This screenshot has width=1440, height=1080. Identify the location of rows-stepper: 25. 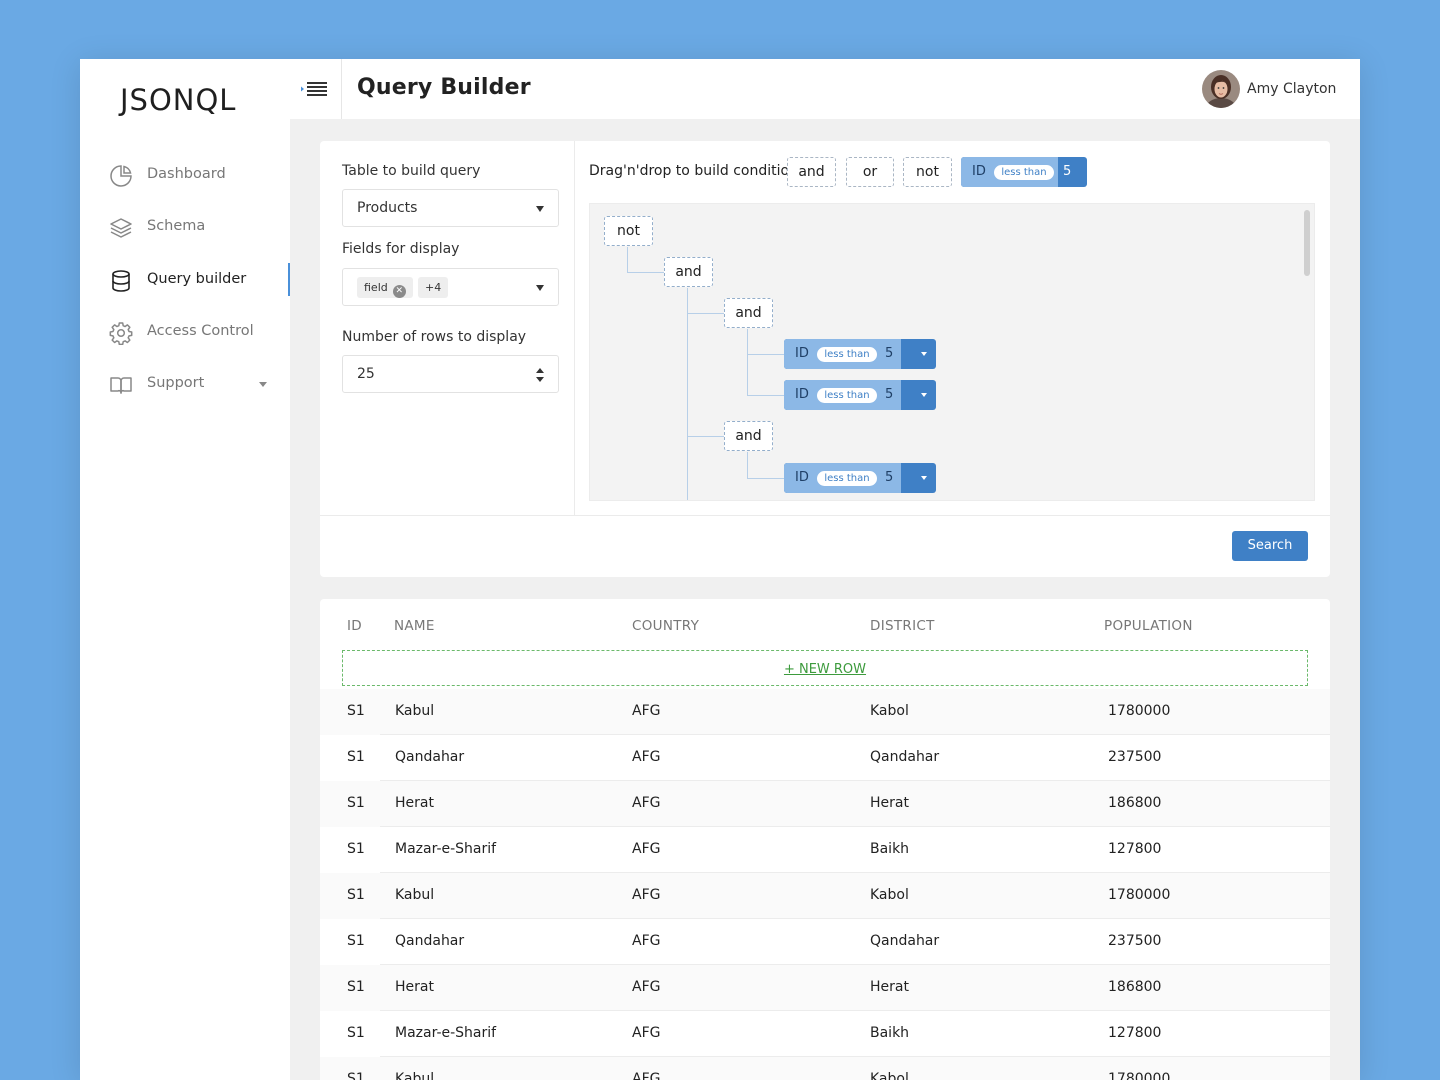
(450, 374).